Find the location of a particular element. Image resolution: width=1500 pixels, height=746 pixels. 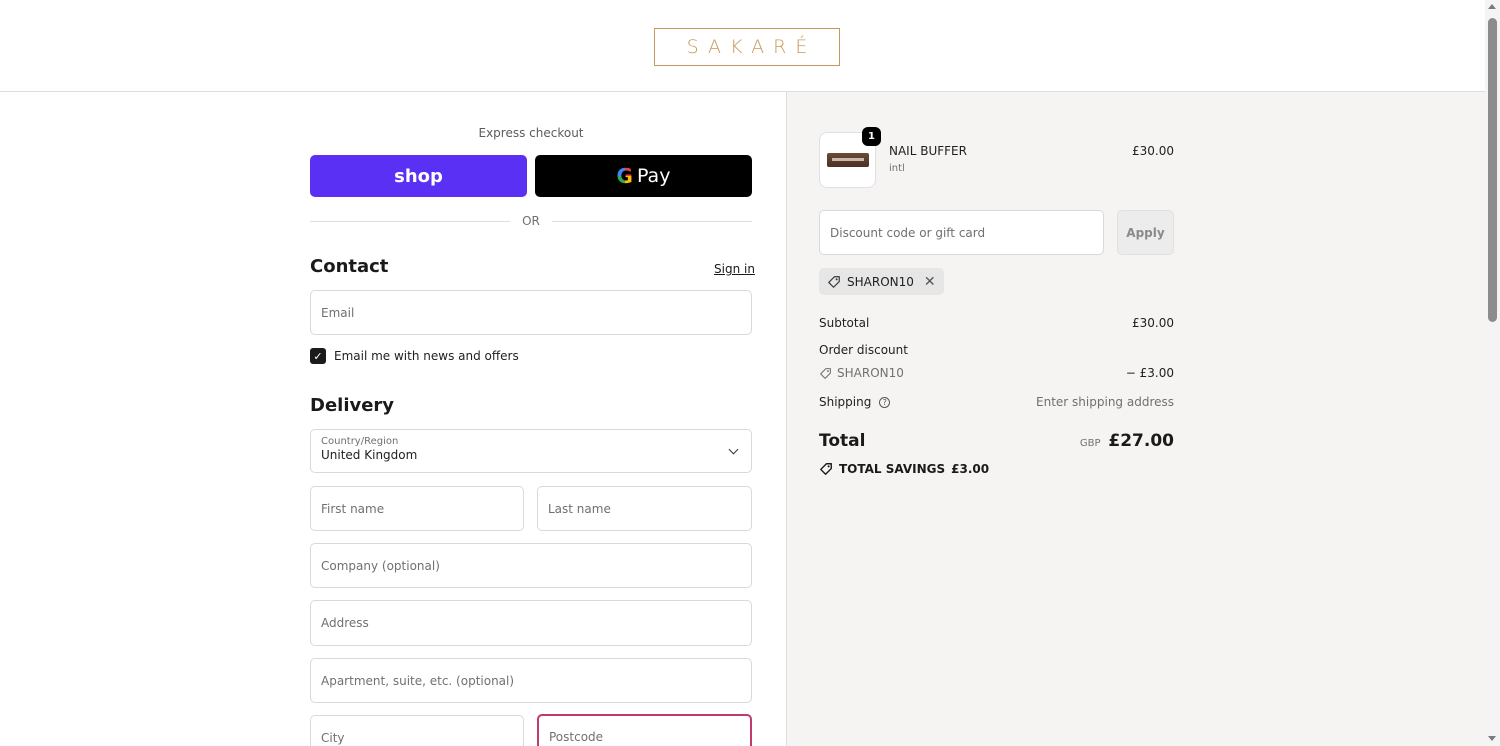

divider-line-left is located at coordinates (410, 221).